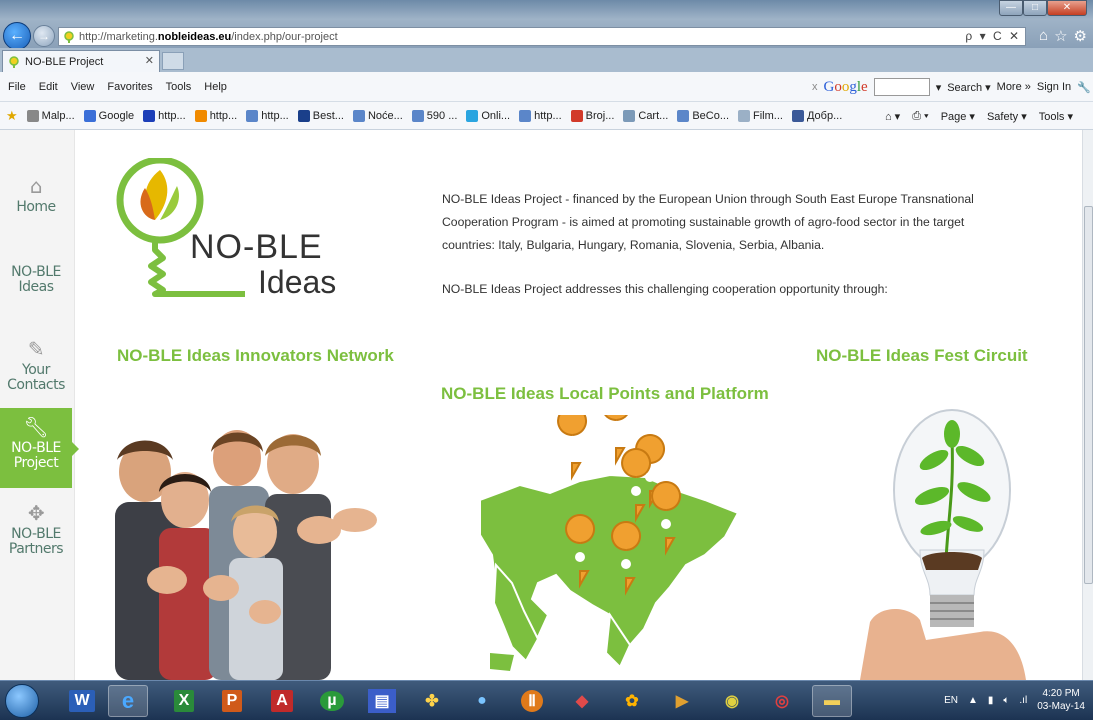  What do you see at coordinates (184, 701) in the screenshot?
I see `excel-taskbar-icon: X` at bounding box center [184, 701].